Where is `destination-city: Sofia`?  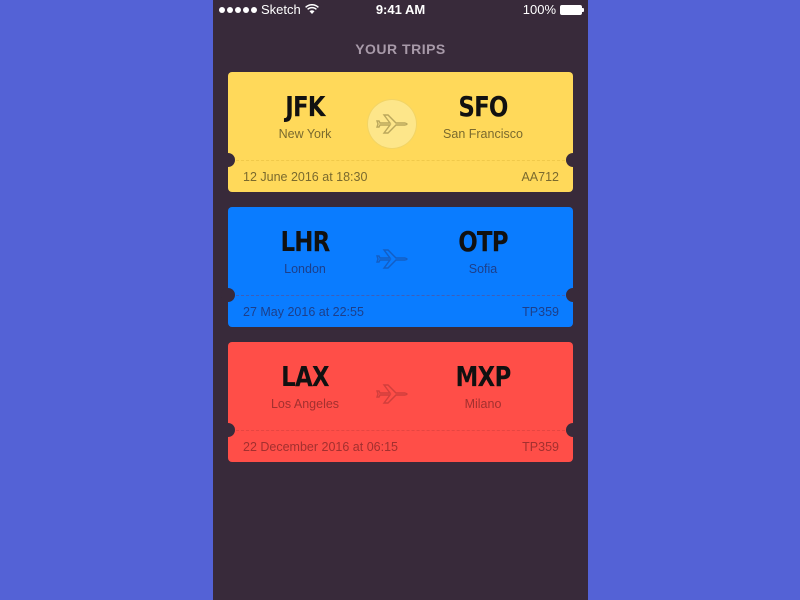 destination-city: Sofia is located at coordinates (483, 269).